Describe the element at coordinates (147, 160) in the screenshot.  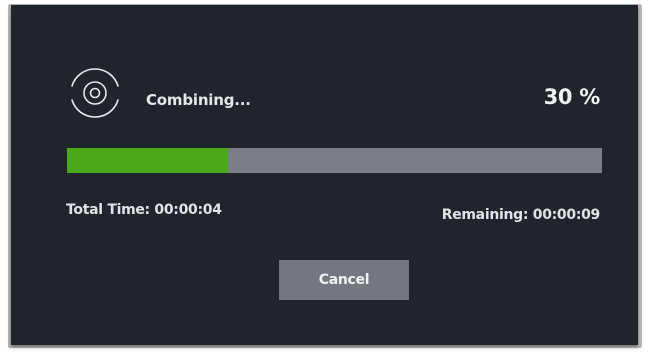
I see `progress-fill` at that location.